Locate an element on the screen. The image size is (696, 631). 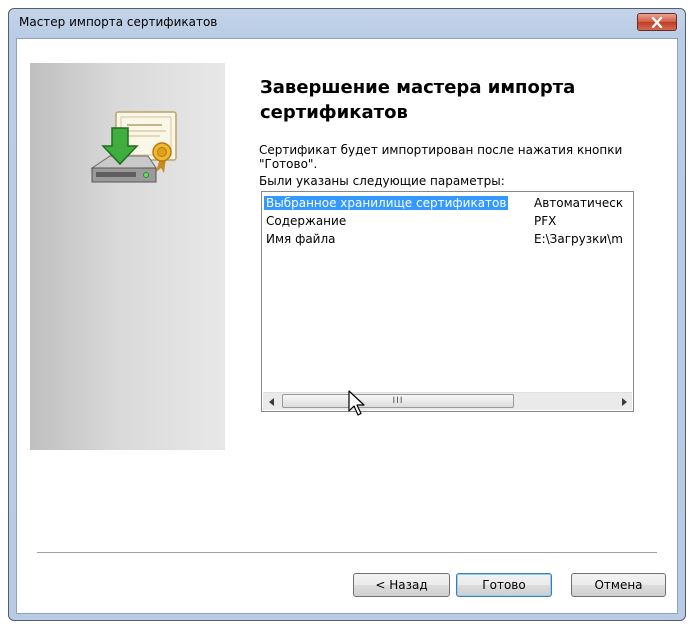
scroll-thumb: III is located at coordinates (398, 401).